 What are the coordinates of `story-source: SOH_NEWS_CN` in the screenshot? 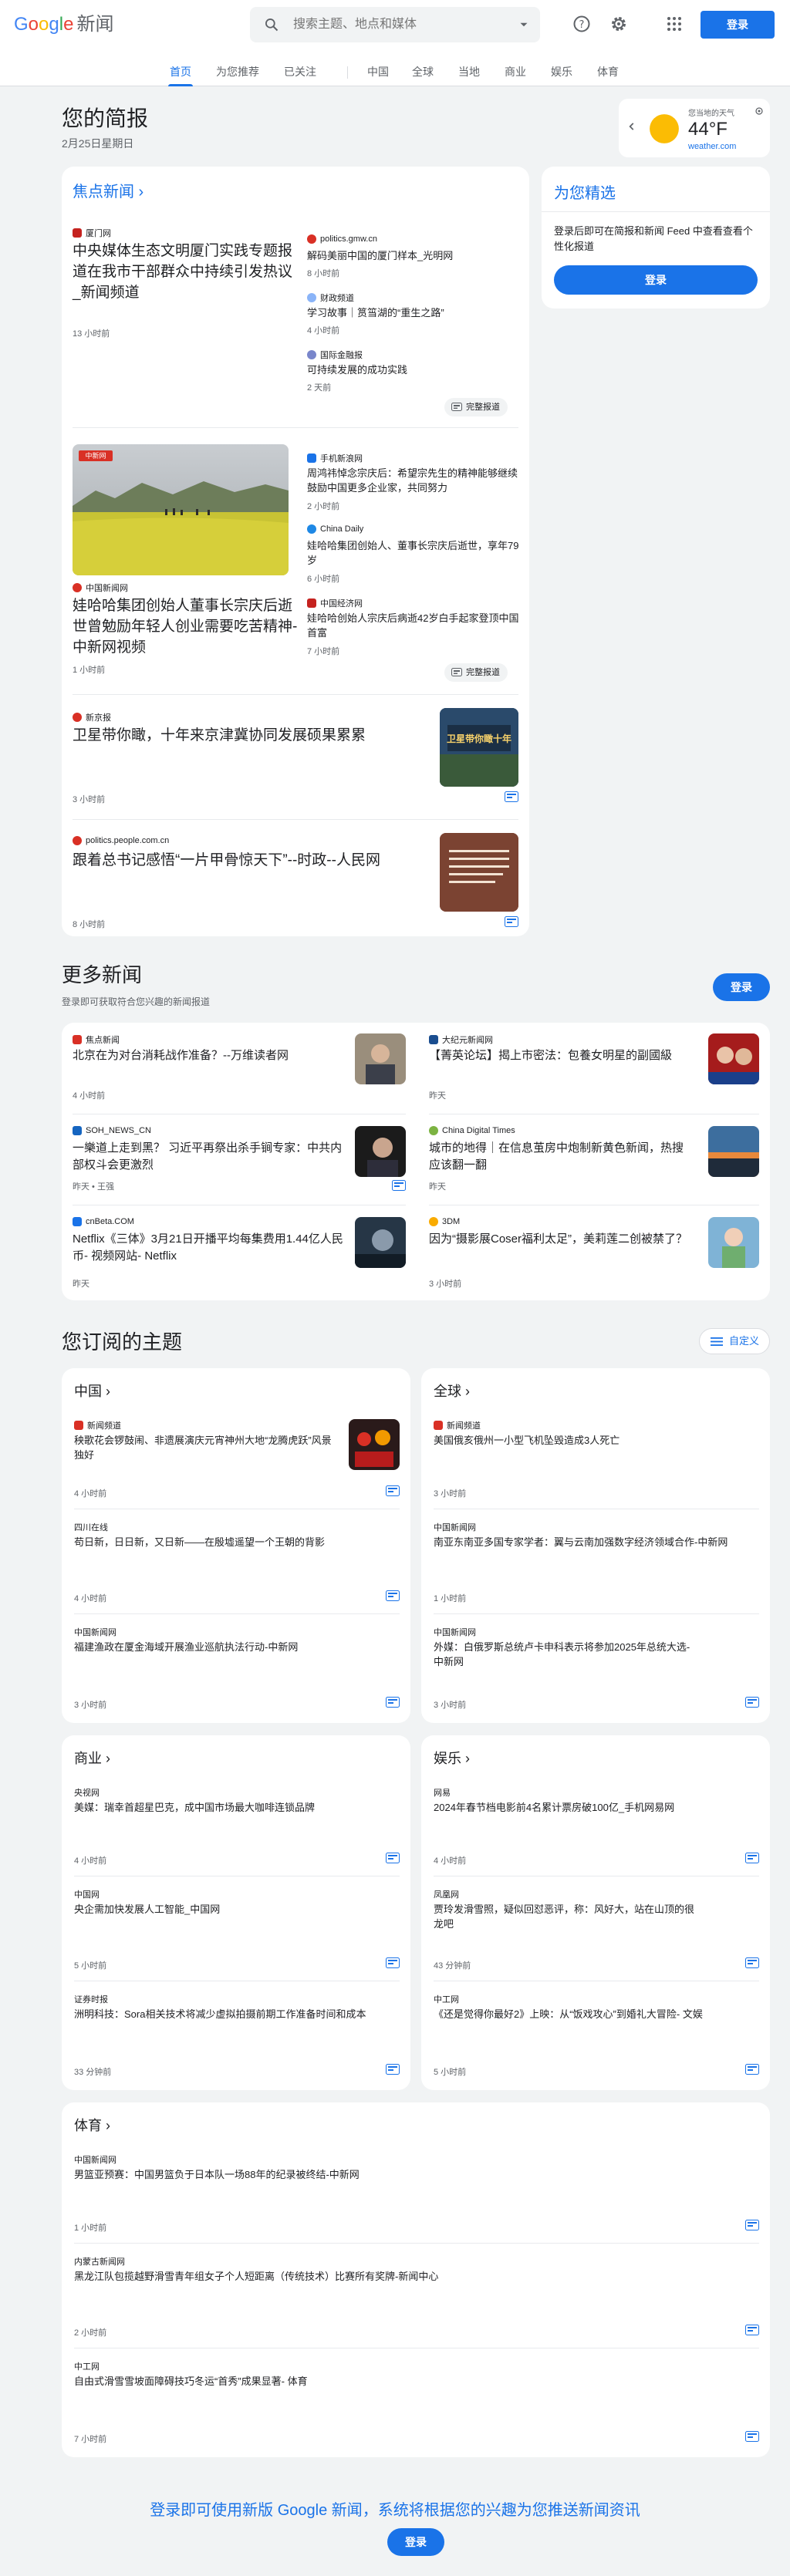 It's located at (112, 1130).